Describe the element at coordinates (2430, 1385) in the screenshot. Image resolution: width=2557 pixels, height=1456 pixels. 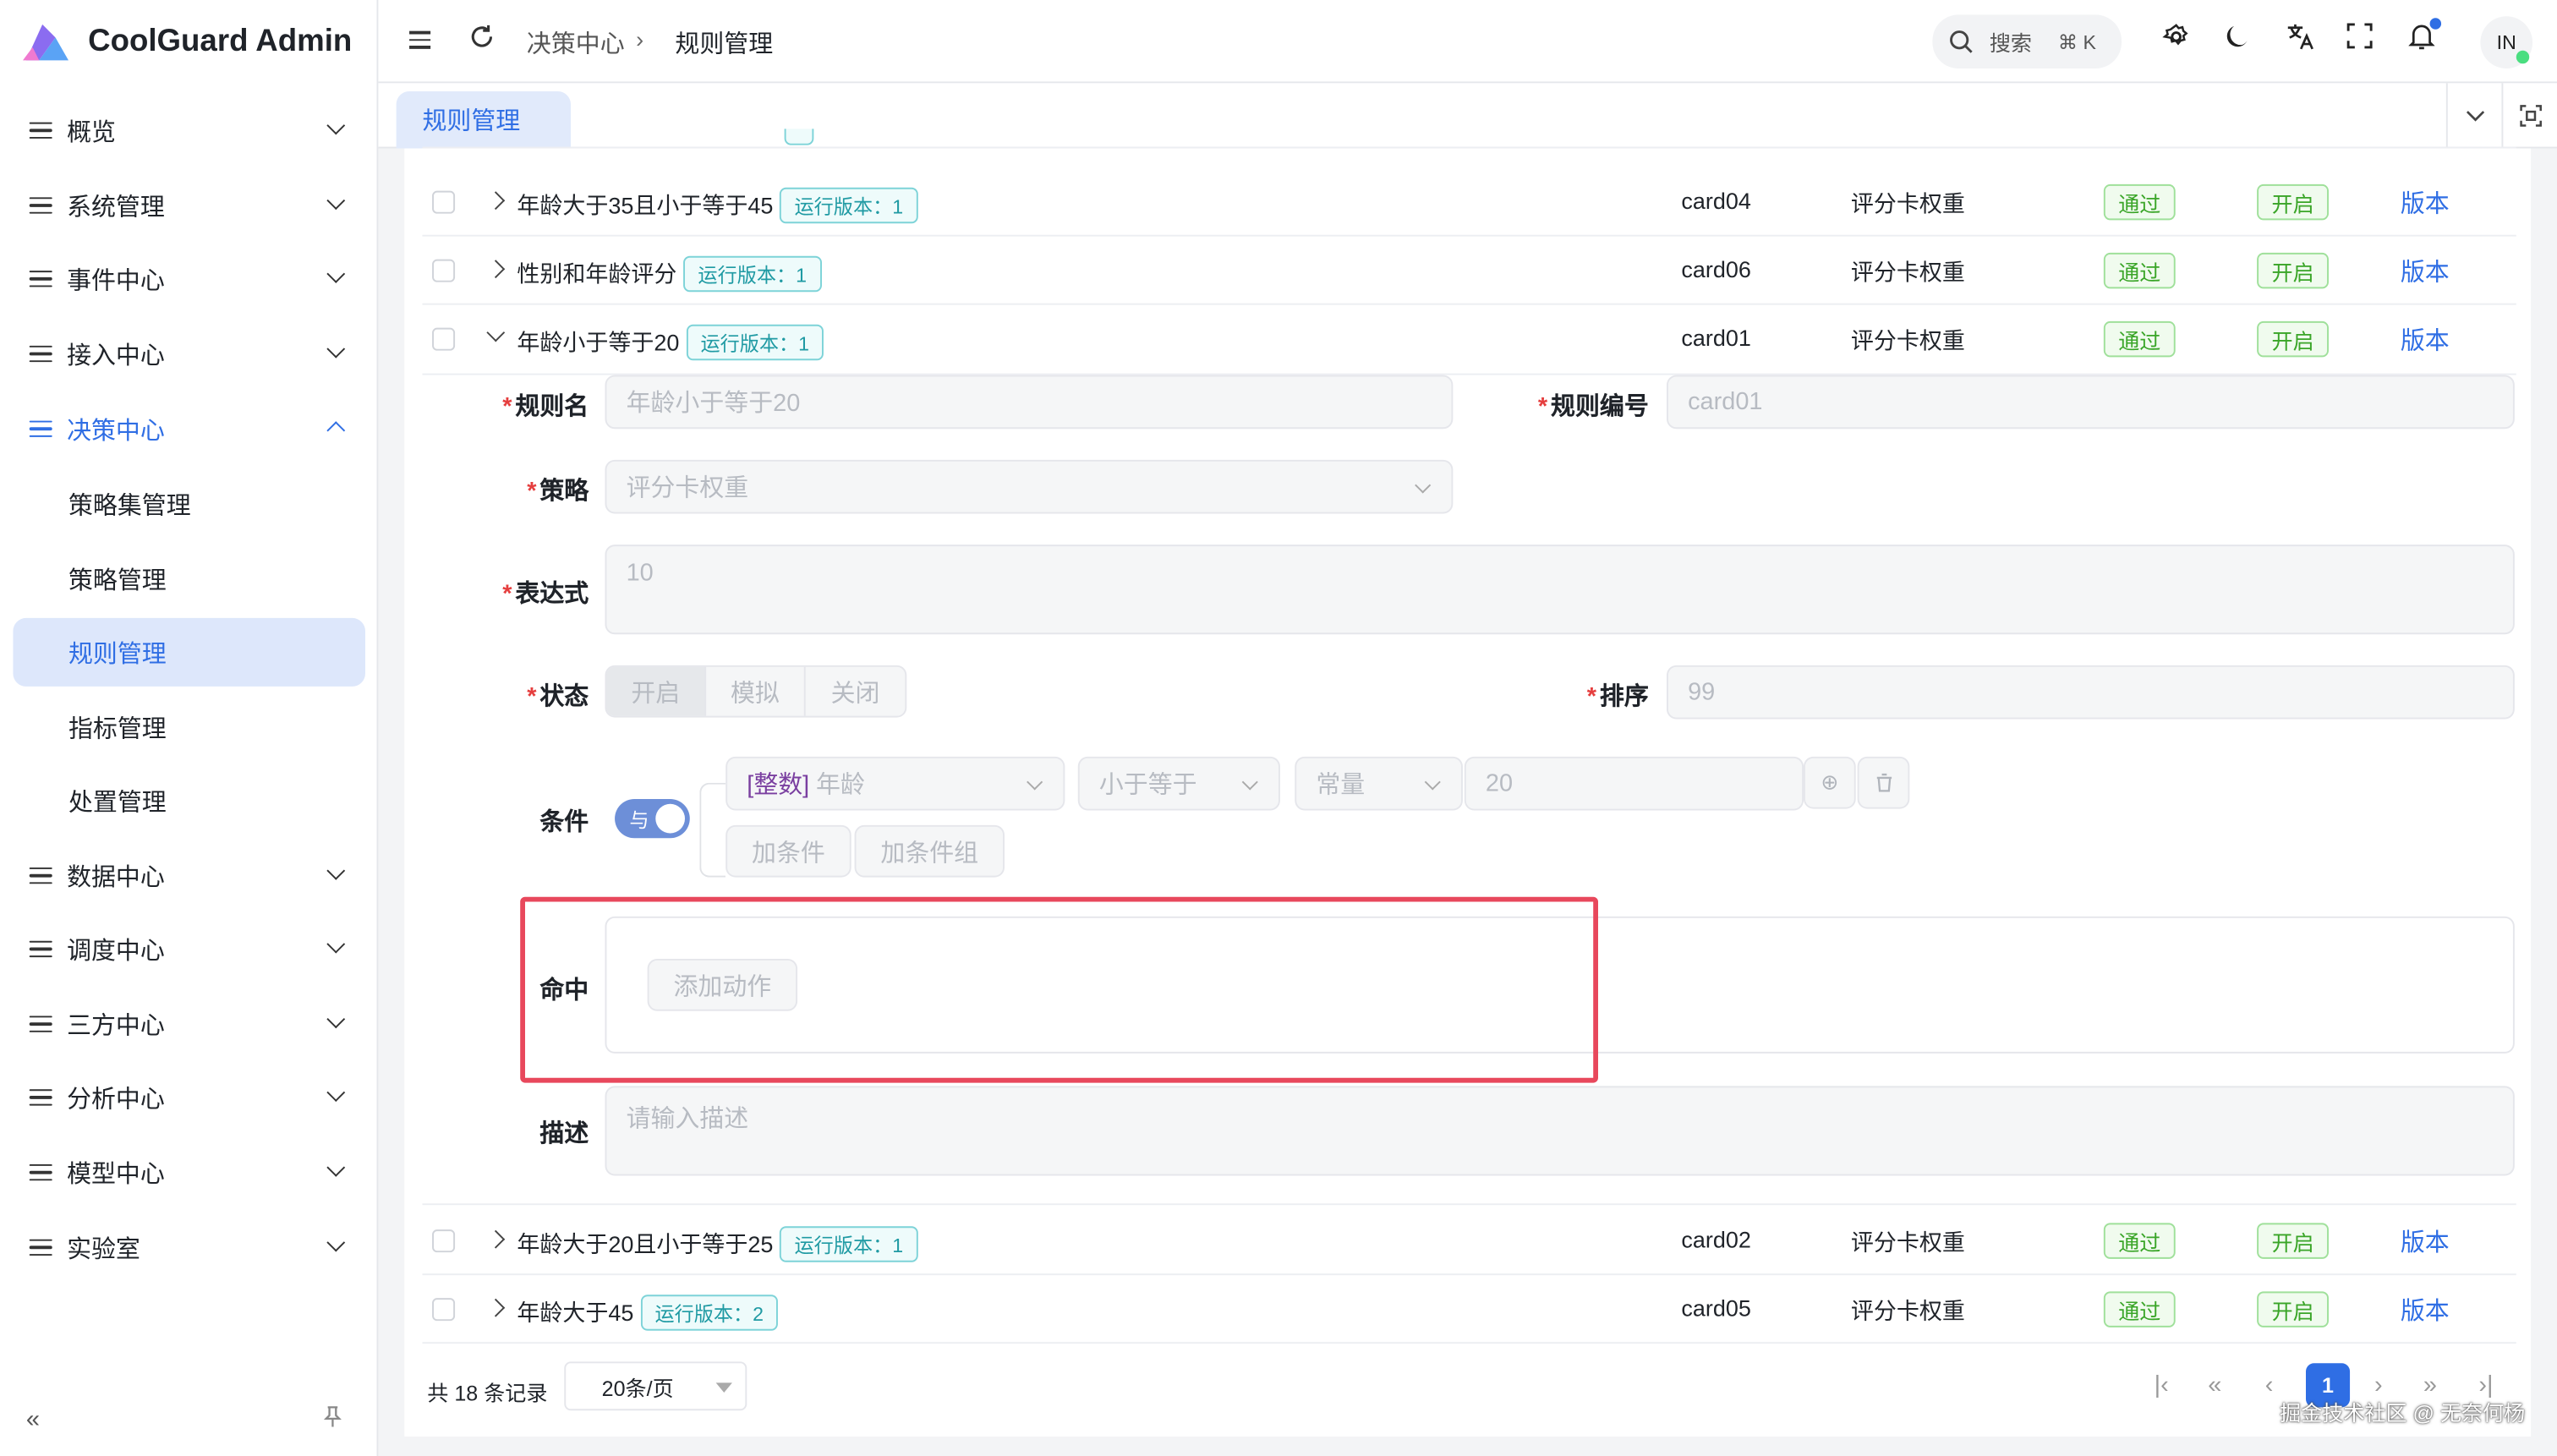
I see `next-jump-icon: »` at that location.